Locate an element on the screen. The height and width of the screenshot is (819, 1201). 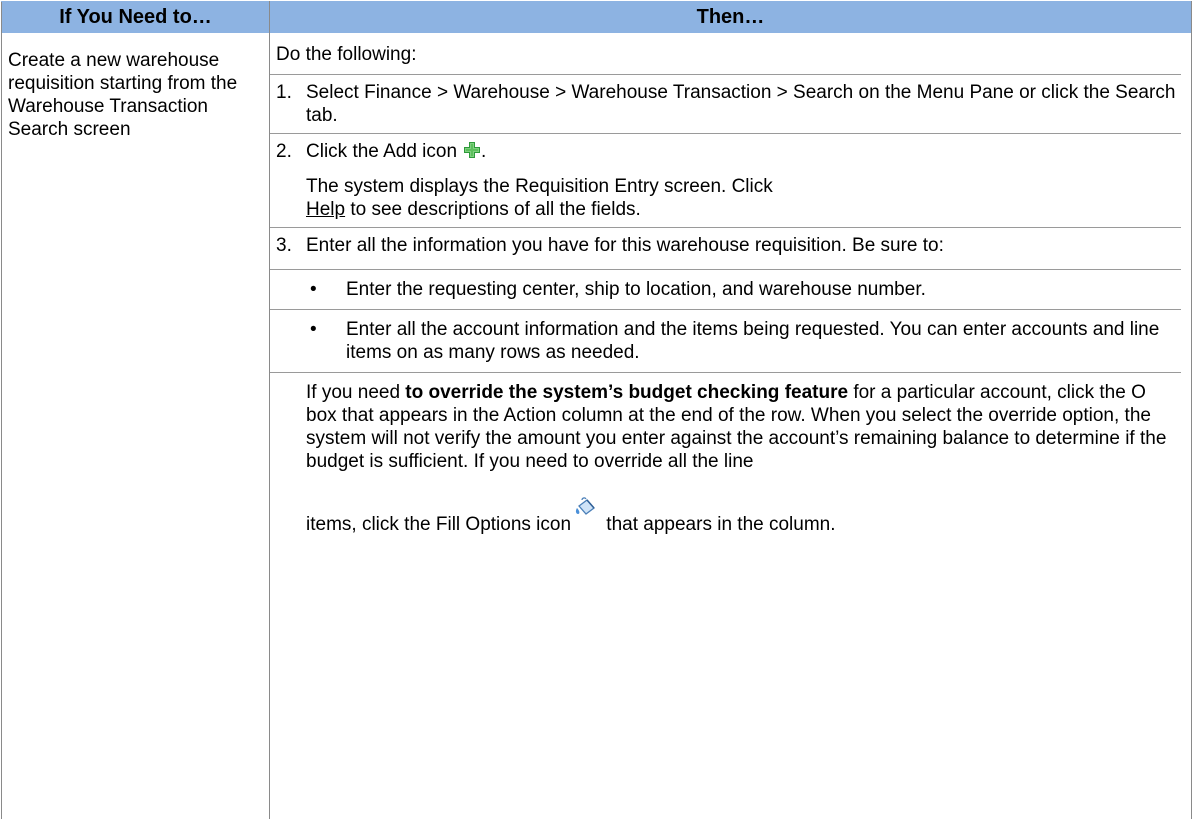
help-link: Help is located at coordinates (325, 209).